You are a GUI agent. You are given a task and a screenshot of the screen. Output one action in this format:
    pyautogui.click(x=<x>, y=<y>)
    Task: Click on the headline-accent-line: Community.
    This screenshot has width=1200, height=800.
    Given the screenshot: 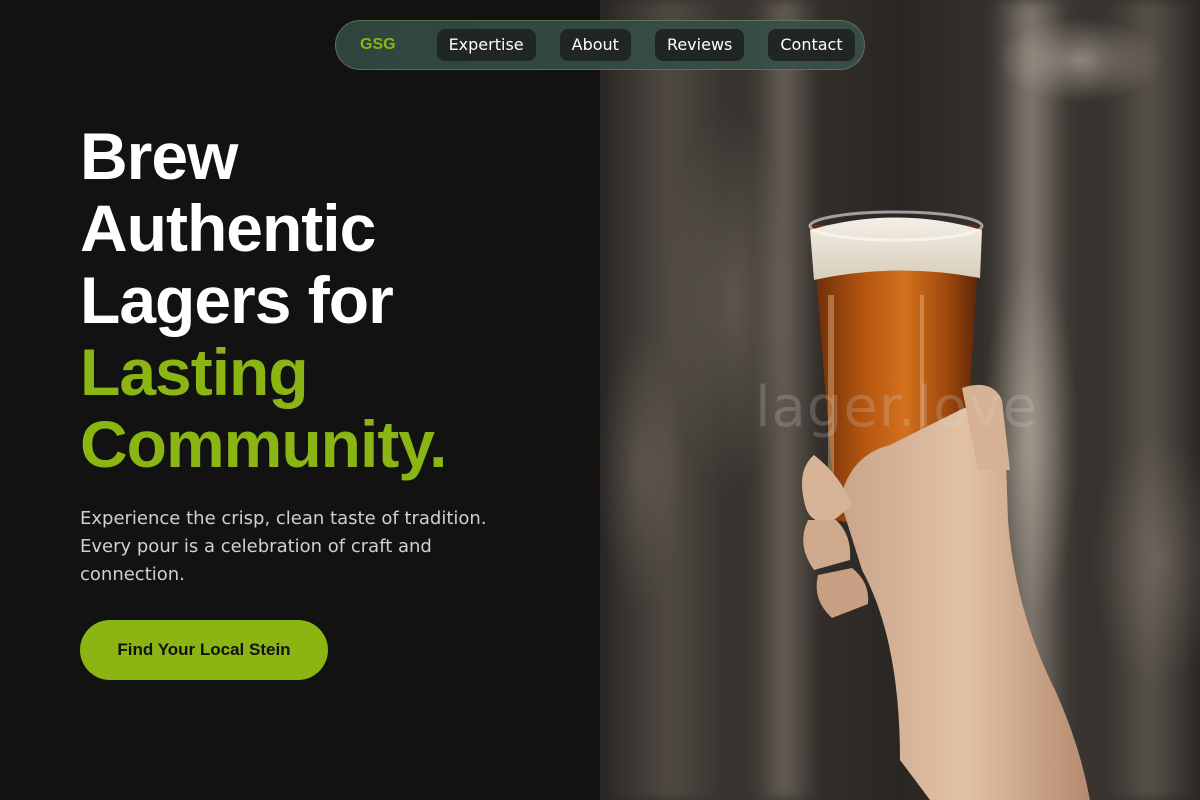 What is the action you would take?
    pyautogui.click(x=263, y=444)
    